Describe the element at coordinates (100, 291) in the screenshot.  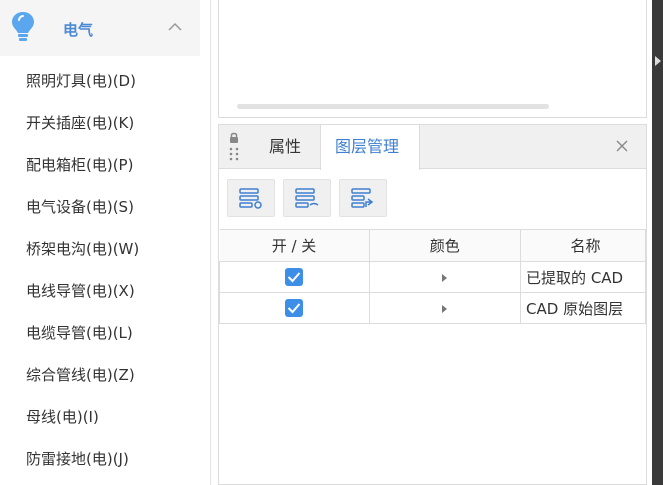
I see `sidebar-item-wire-conduit: 电线导管(电)(X)` at that location.